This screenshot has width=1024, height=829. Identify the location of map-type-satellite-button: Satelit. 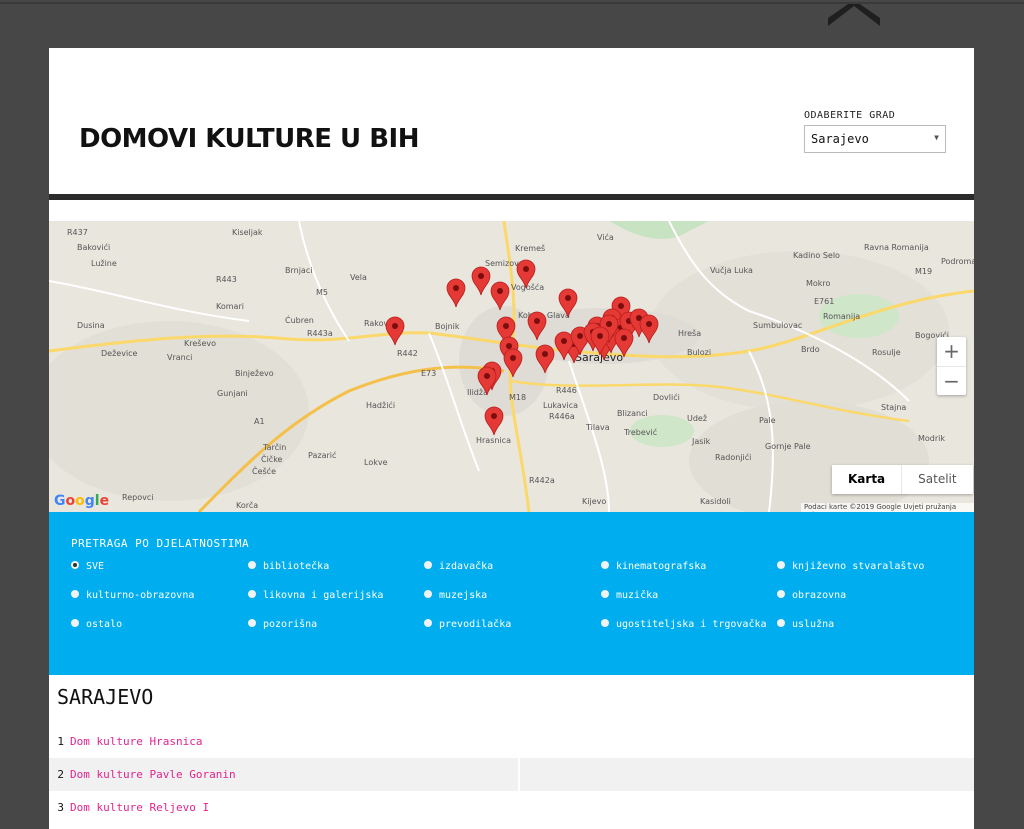
(937, 479).